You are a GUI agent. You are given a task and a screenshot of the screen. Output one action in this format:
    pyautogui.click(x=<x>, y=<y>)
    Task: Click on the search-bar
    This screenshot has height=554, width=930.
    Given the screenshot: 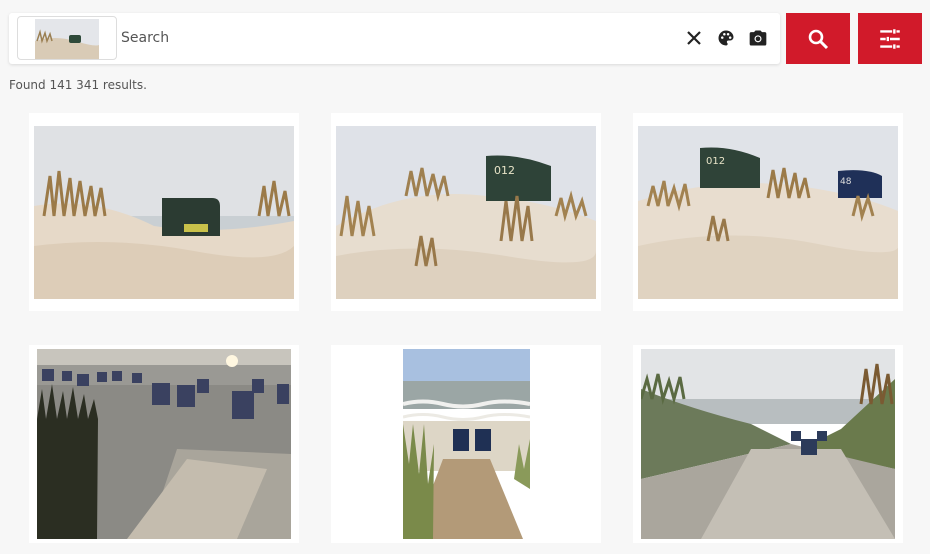 What is the action you would take?
    pyautogui.click(x=394, y=38)
    